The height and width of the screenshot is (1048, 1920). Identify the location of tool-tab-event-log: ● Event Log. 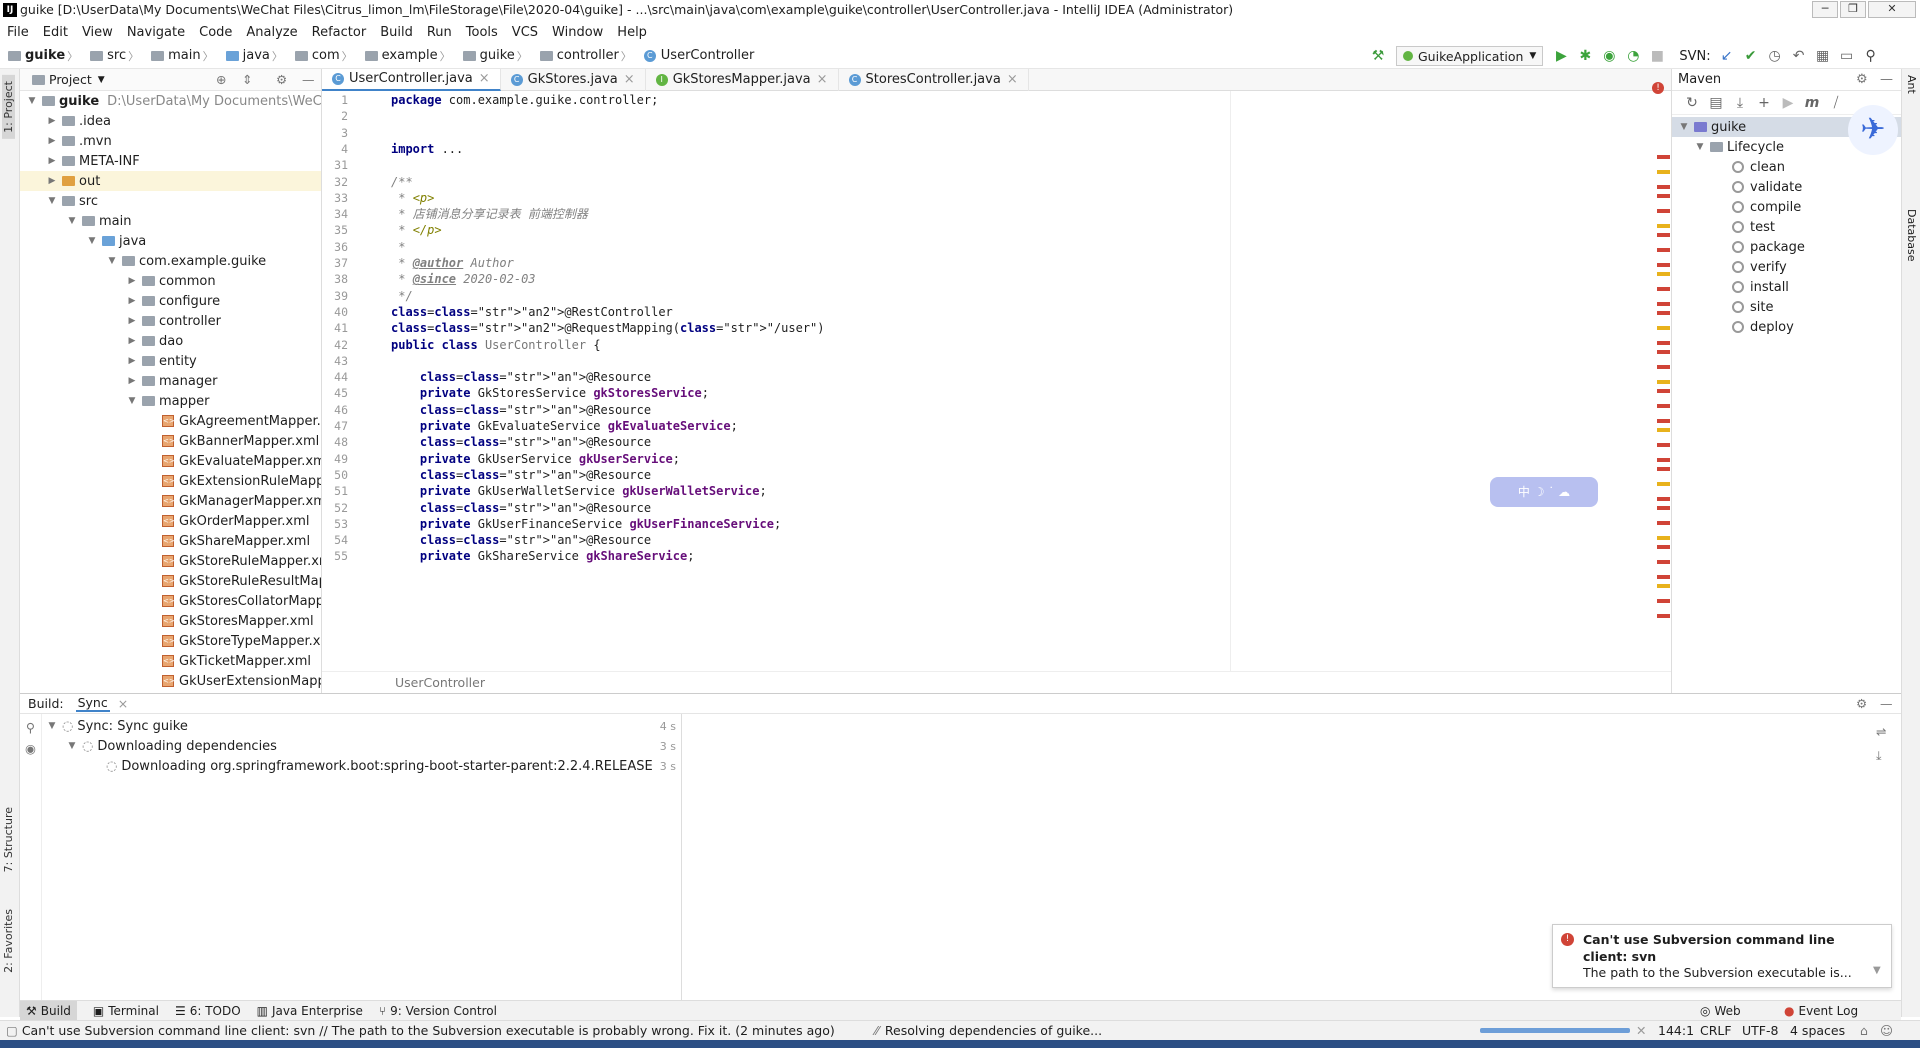
(1821, 1011).